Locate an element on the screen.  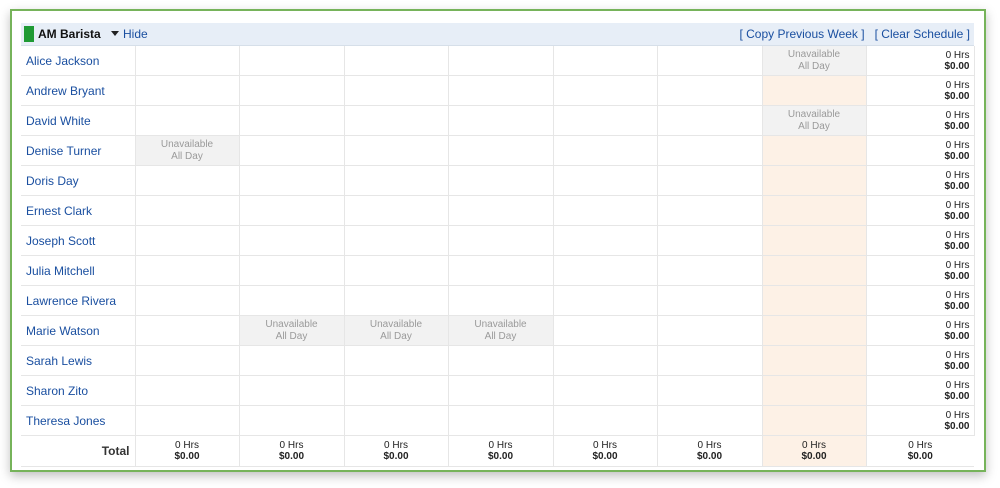
employee-name-link: Lawrence Rivera is located at coordinates (78, 300).